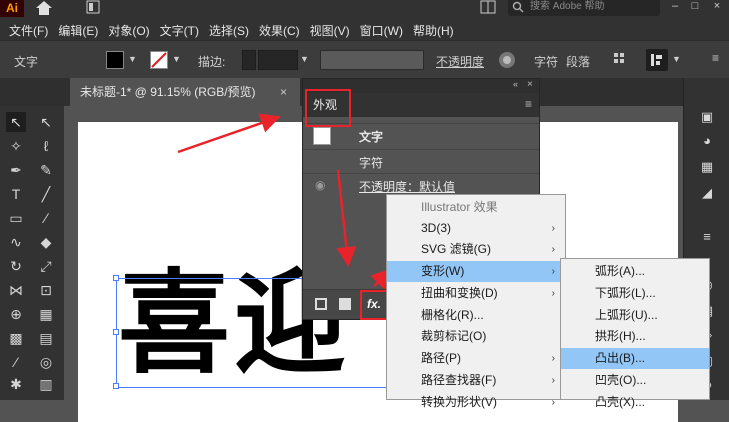 The image size is (729, 422). I want to click on menu-item-illustrator-effects: Illustrator 效果, so click(476, 207).